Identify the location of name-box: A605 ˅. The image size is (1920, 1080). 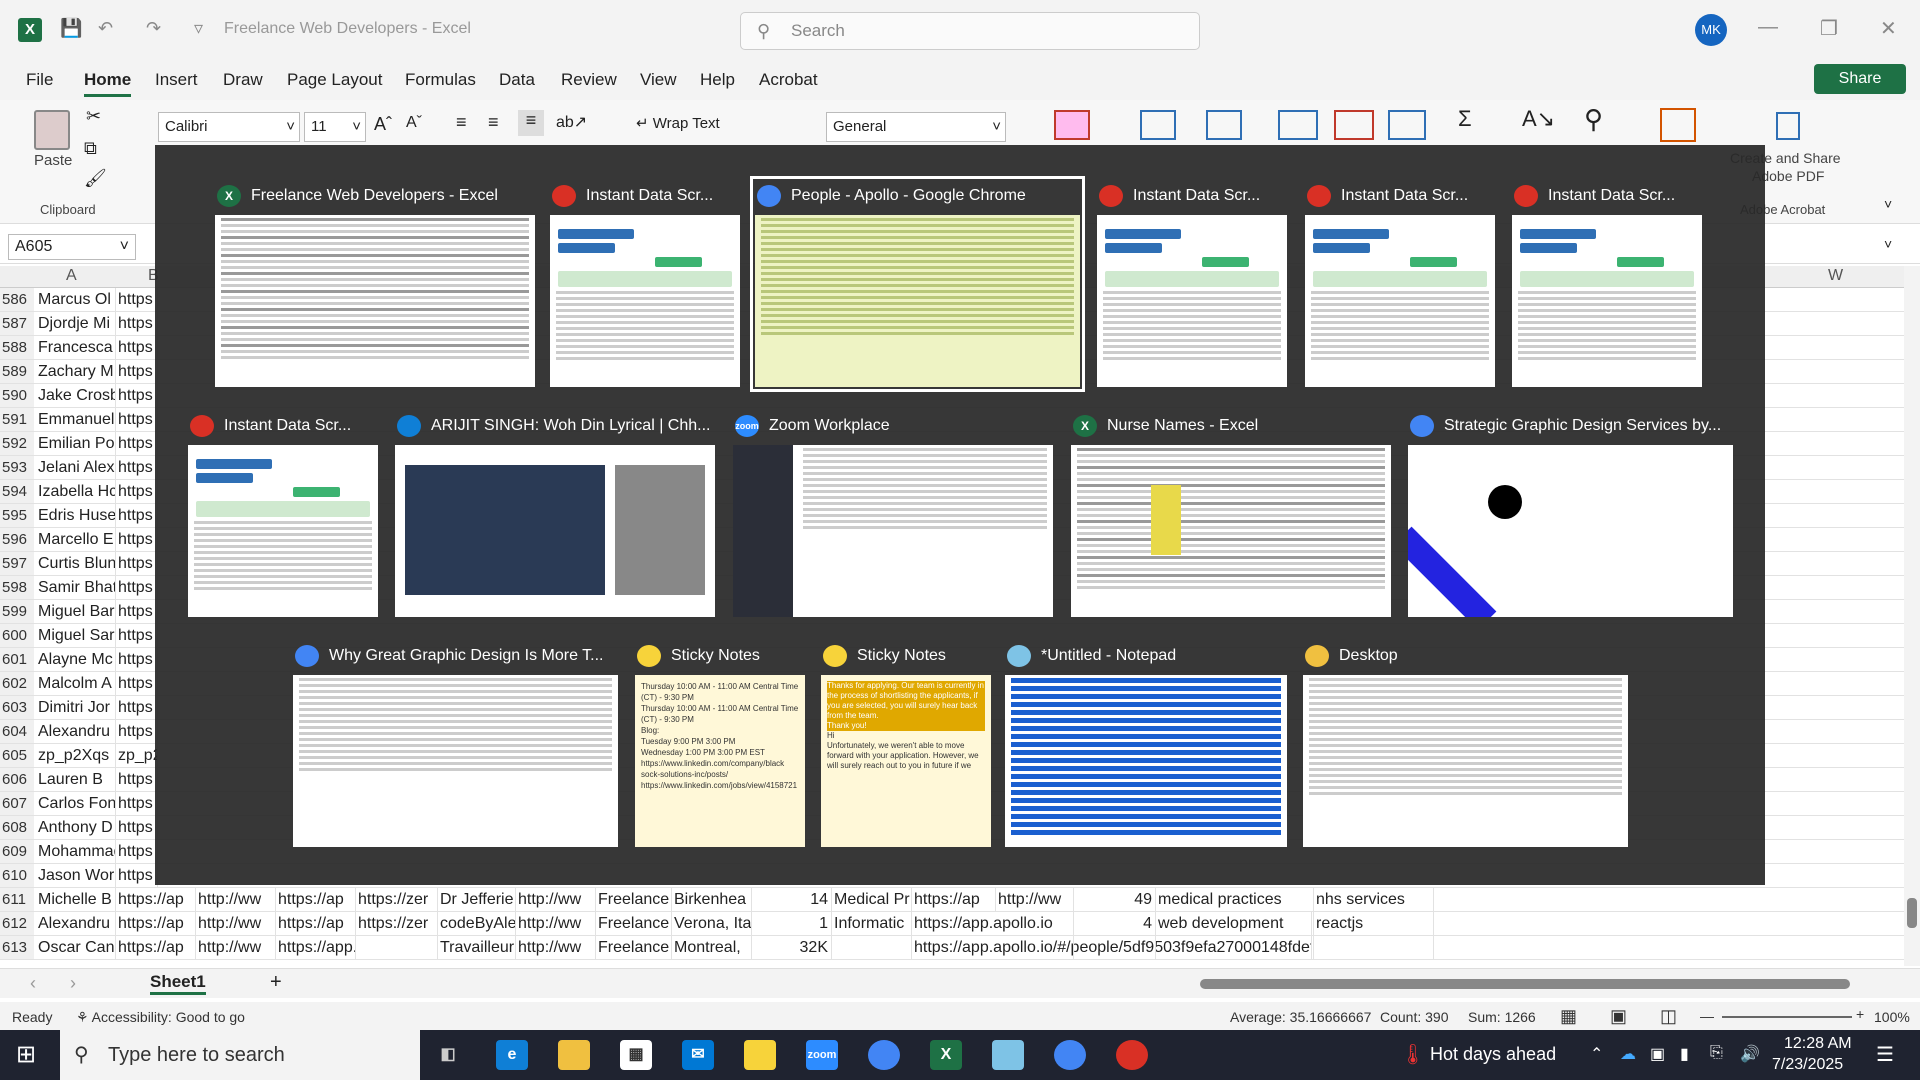
(72, 247).